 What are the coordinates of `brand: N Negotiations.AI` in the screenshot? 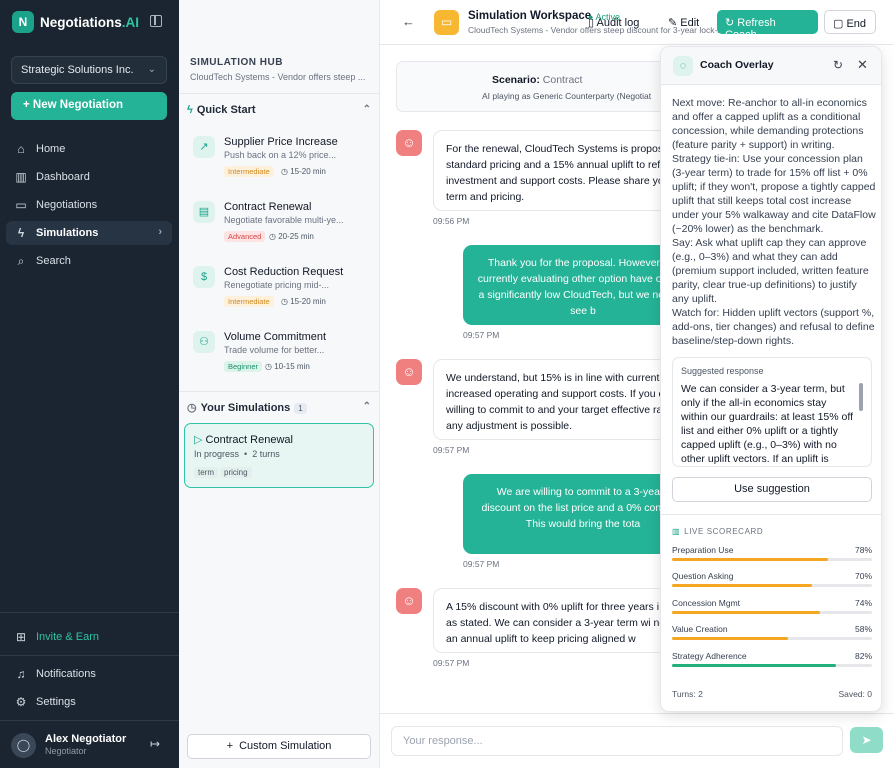 It's located at (75, 22).